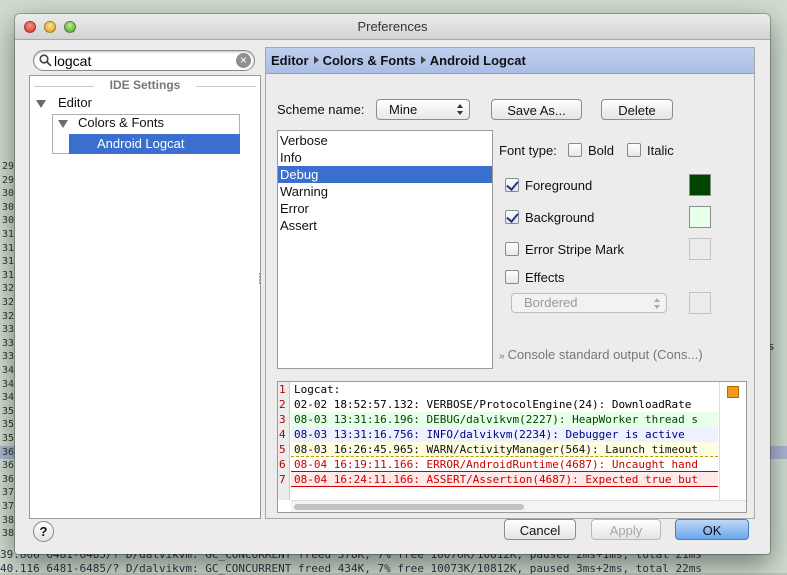  What do you see at coordinates (282, 419) in the screenshot?
I see `line-number: 3` at bounding box center [282, 419].